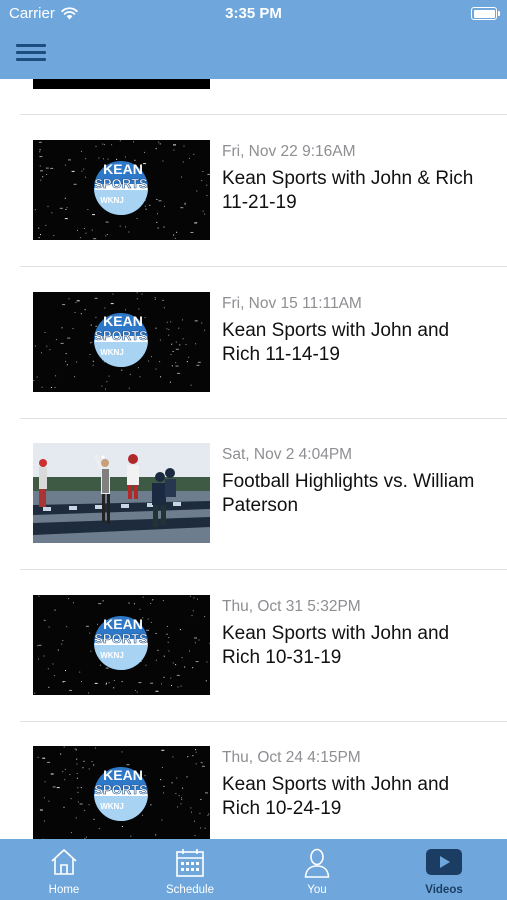 Image resolution: width=507 pixels, height=900 pixels. I want to click on video-date: Thu, Oct 24 4:15PM, so click(291, 757).